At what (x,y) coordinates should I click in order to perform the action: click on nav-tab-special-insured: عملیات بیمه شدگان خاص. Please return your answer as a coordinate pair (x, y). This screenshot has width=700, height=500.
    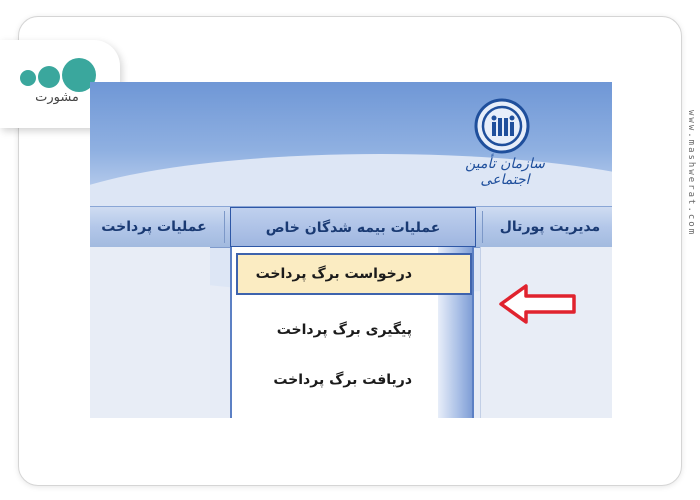
    Looking at the image, I should click on (353, 227).